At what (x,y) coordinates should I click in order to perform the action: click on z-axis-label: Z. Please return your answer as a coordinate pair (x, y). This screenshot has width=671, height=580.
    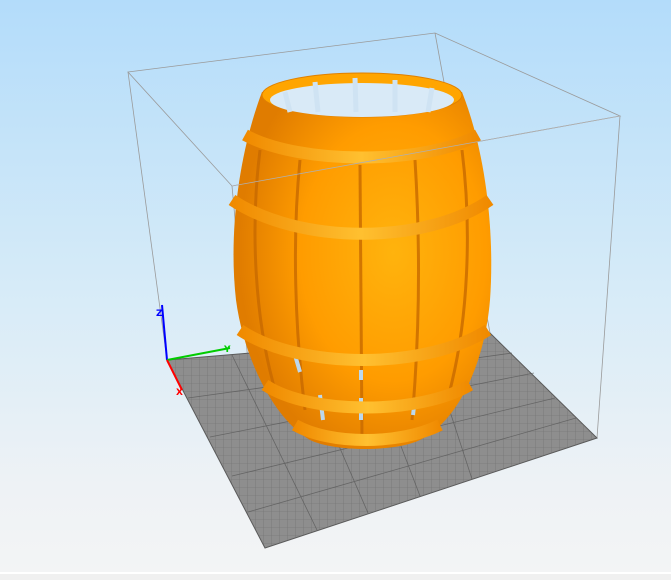
    Looking at the image, I should click on (159, 314).